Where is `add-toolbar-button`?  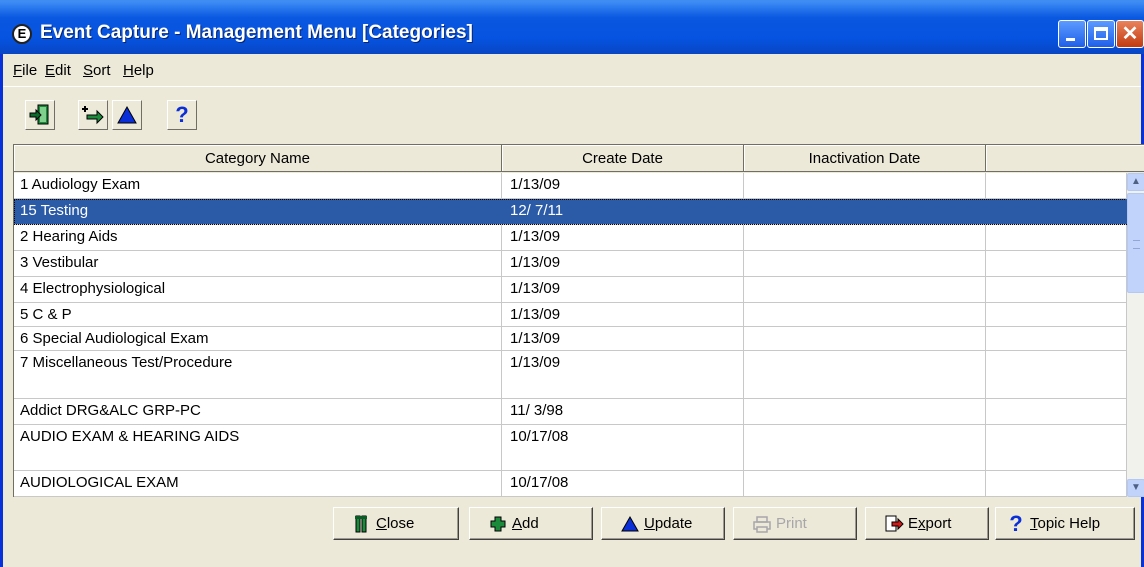 add-toolbar-button is located at coordinates (93, 115).